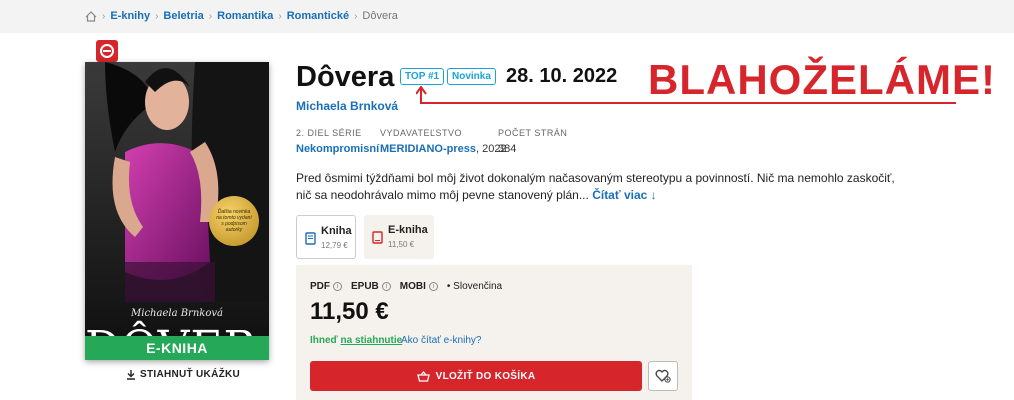  Describe the element at coordinates (399, 237) in the screenshot. I see `format-option-ebook: E-kniha 11,50 €` at that location.